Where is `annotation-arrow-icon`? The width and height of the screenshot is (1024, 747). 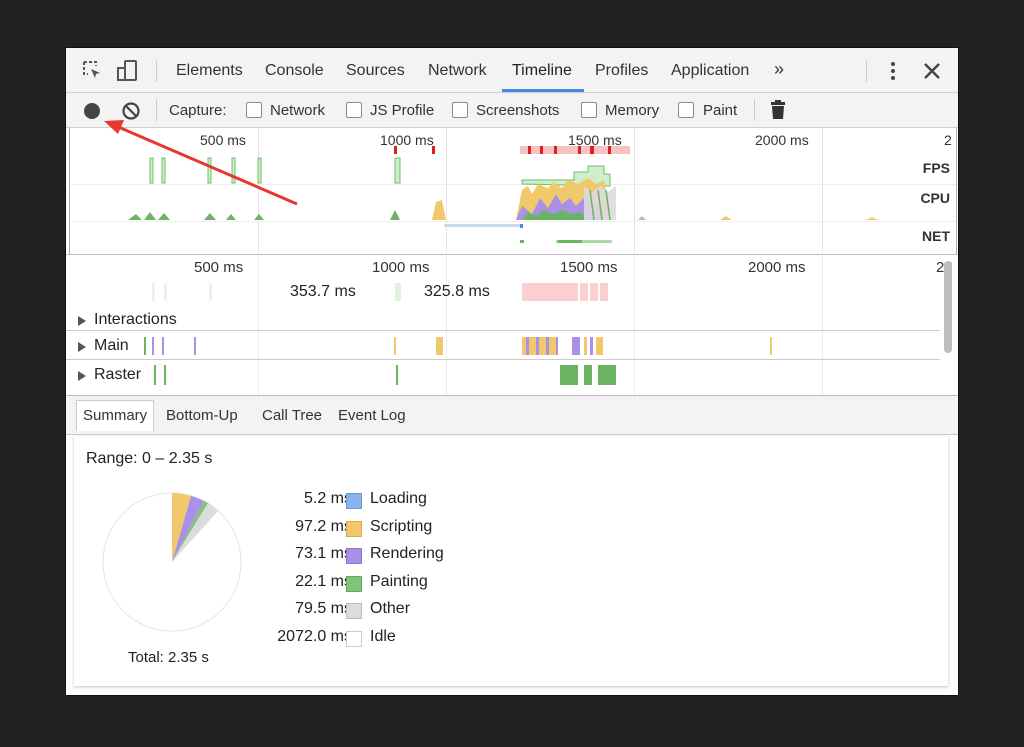
annotation-arrow-icon is located at coordinates (201, 163).